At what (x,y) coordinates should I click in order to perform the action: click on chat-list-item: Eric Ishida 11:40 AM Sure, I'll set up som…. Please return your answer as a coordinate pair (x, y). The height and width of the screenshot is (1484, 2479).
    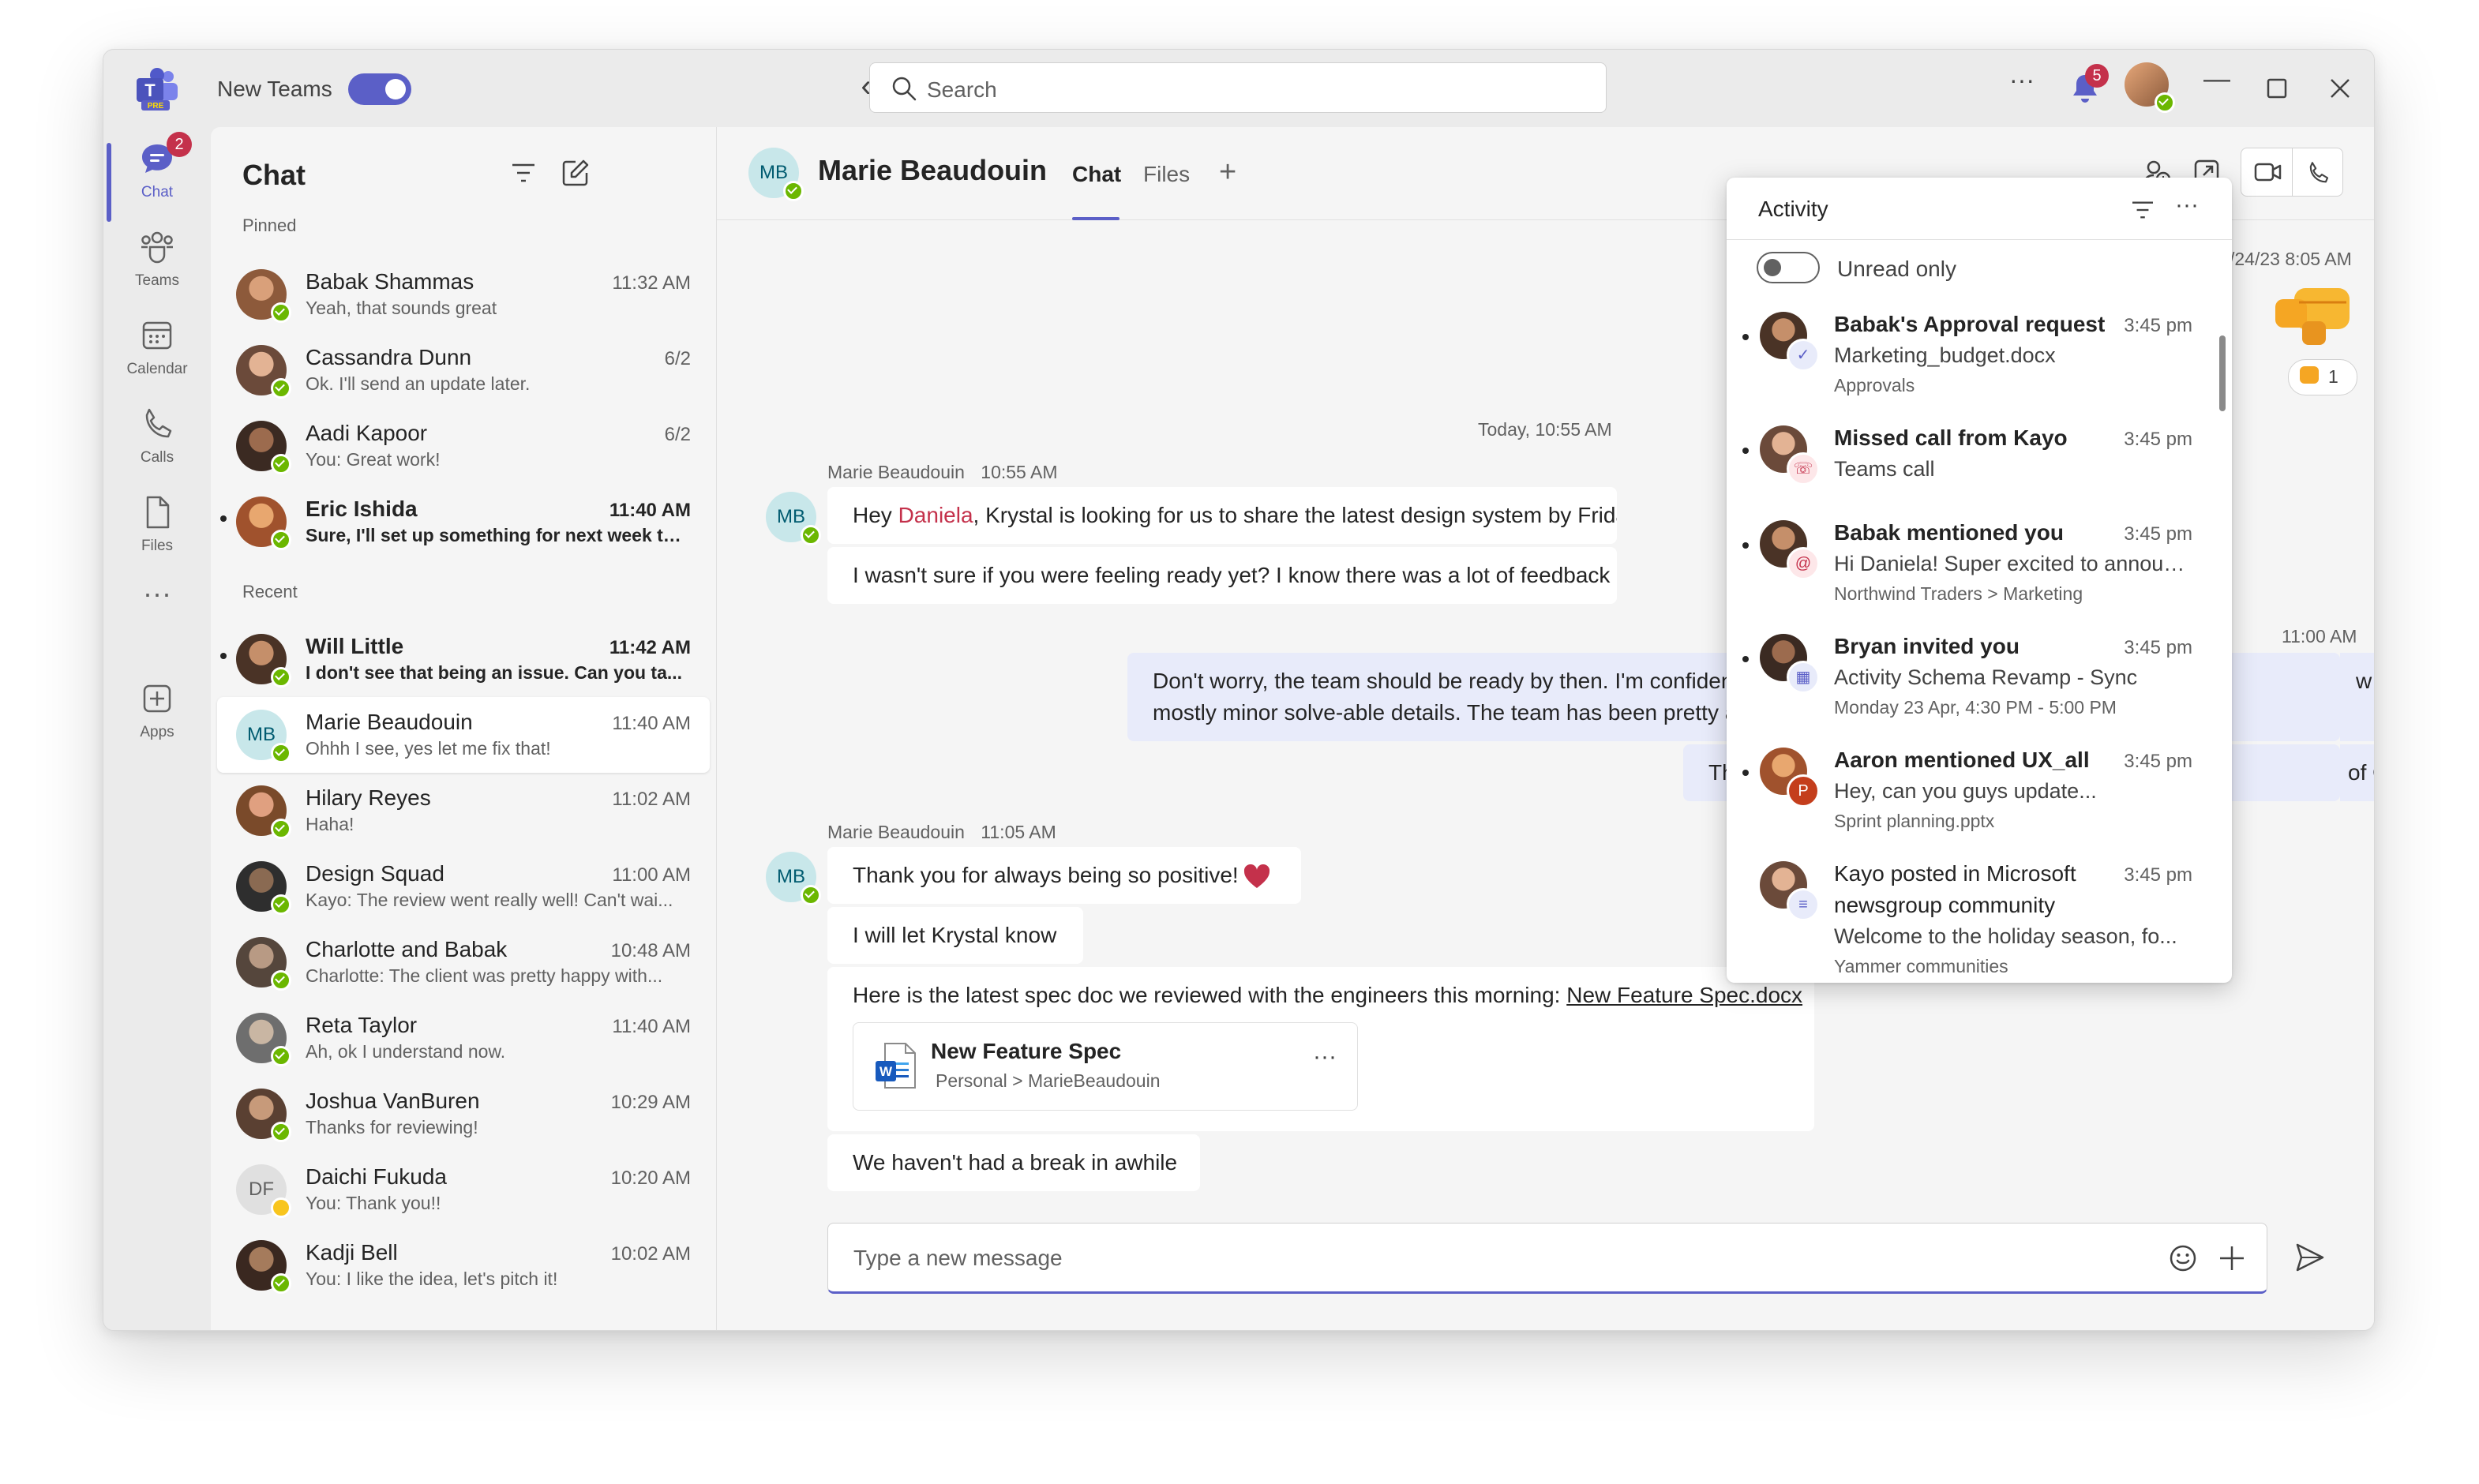
    Looking at the image, I should click on (463, 522).